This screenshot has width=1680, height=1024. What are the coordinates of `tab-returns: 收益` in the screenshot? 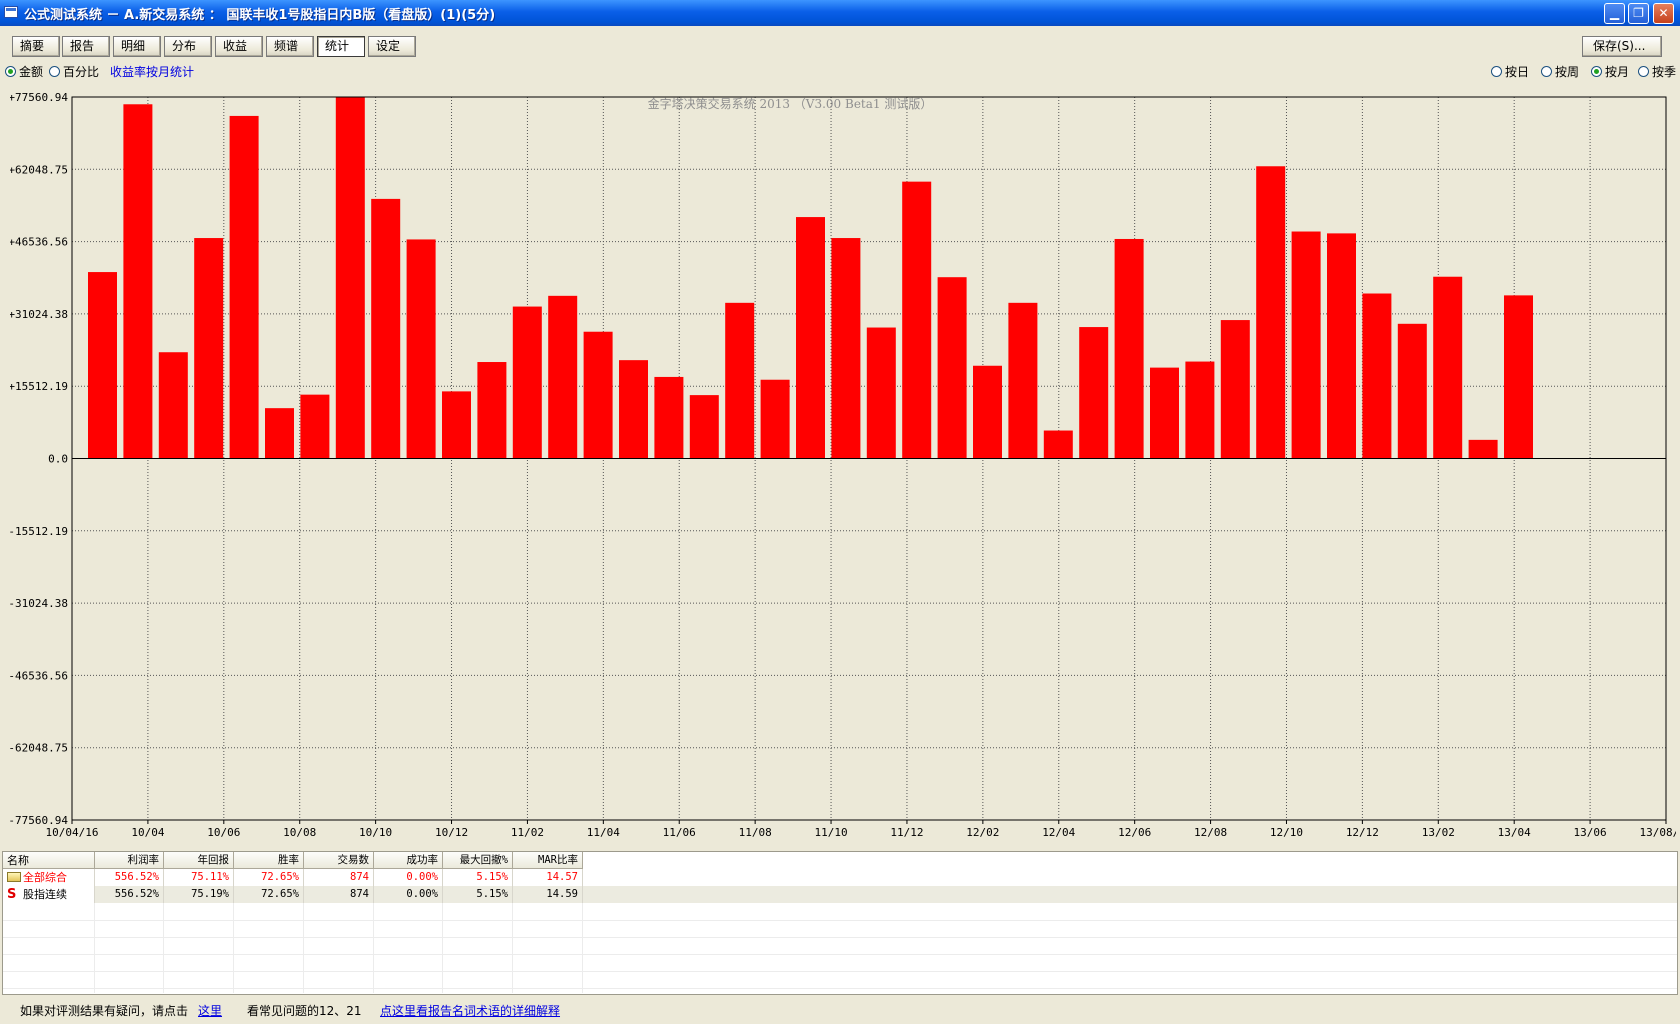 It's located at (239, 46).